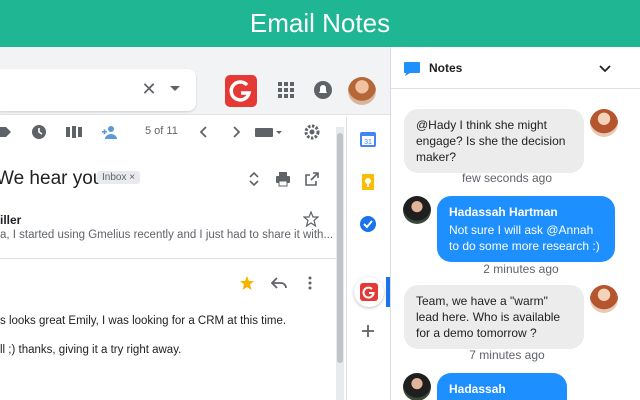 The width and height of the screenshot is (640, 400). Describe the element at coordinates (98, 90) in the screenshot. I see `search-input: ✕` at that location.